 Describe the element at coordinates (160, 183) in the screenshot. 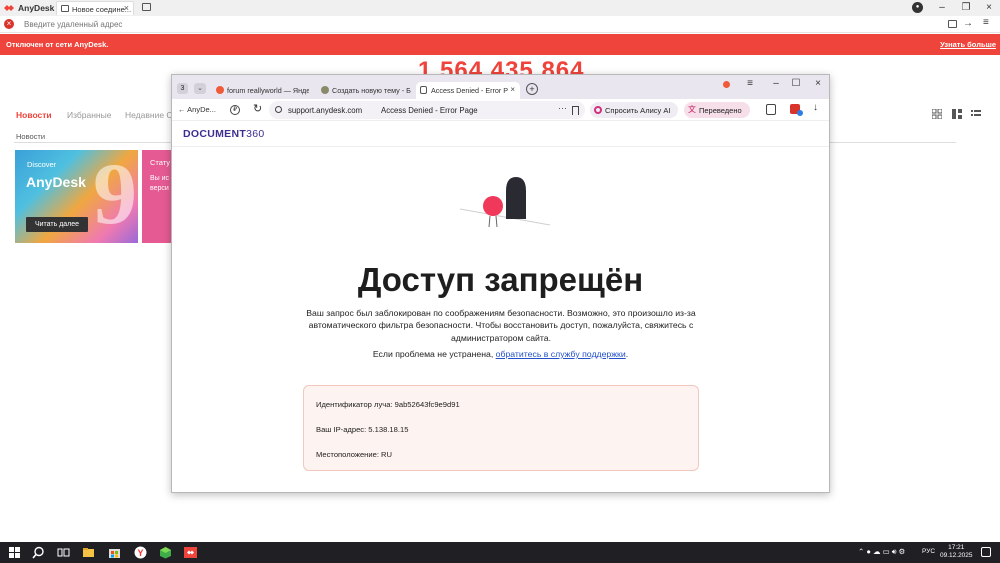

I see `card-text: Вы ис верси` at that location.